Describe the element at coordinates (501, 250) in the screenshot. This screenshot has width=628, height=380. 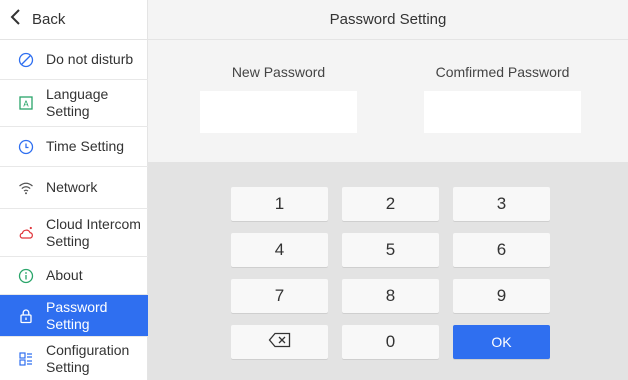
I see `key-6: 6` at that location.